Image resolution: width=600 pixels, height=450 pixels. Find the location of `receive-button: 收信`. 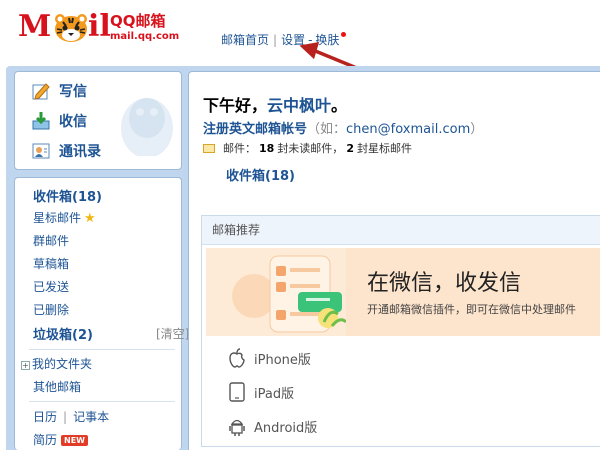

receive-button: 收信 is located at coordinates (59, 121).